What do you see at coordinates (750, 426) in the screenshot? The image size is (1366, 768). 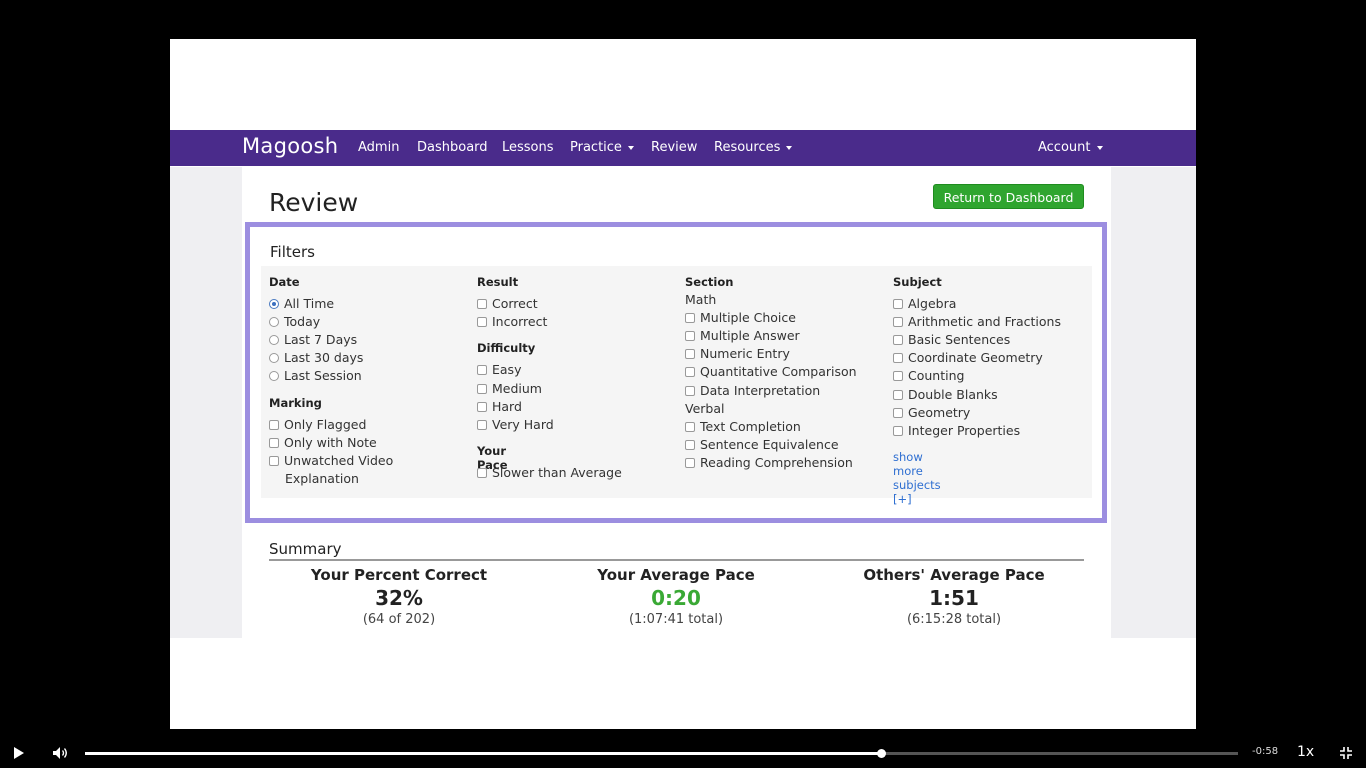 I see `option-label: Text Completion` at bounding box center [750, 426].